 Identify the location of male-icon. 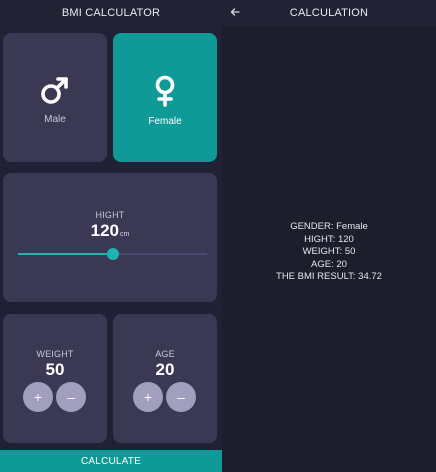
(55, 88).